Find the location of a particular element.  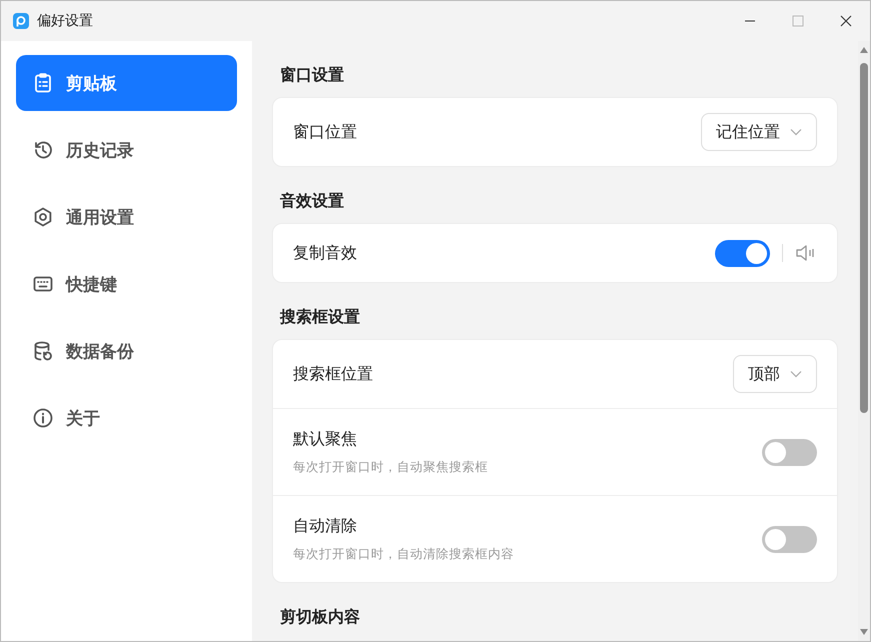

section-heading: 搜索框设置 is located at coordinates (319, 317).